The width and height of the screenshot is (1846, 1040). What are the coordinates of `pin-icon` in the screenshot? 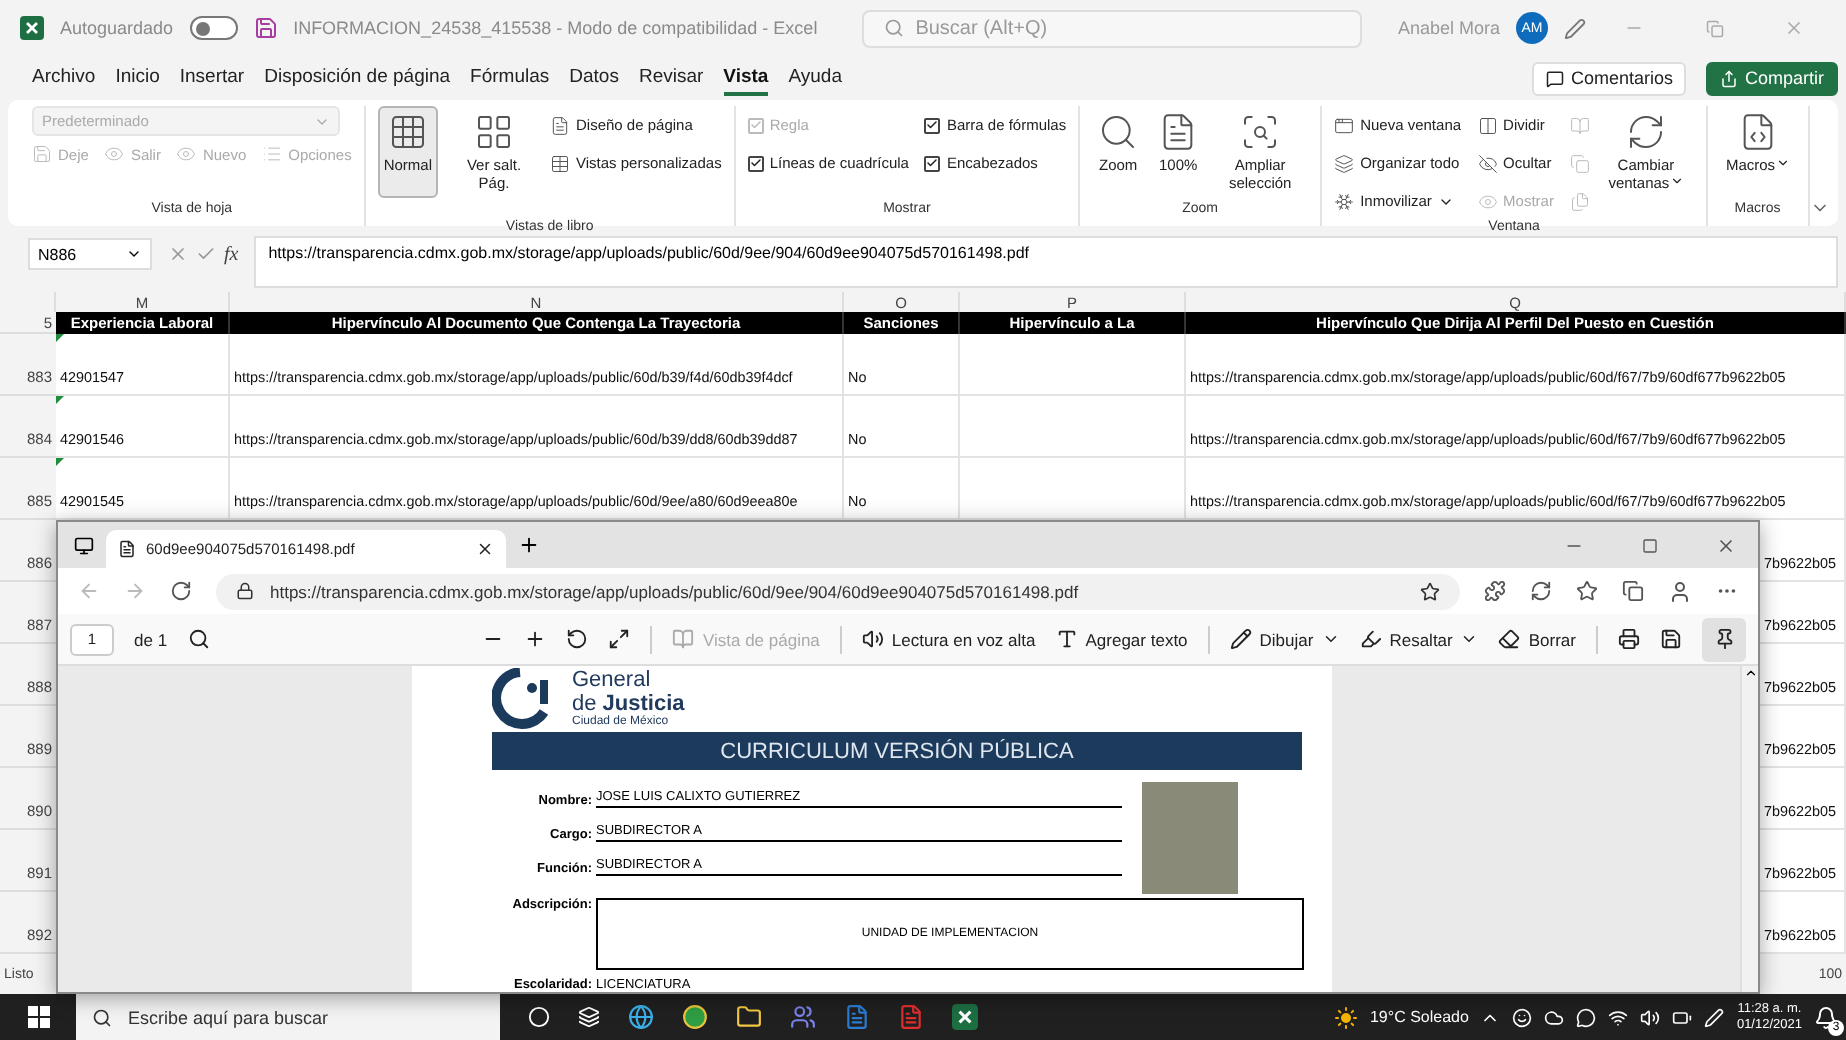 It's located at (1724, 639).